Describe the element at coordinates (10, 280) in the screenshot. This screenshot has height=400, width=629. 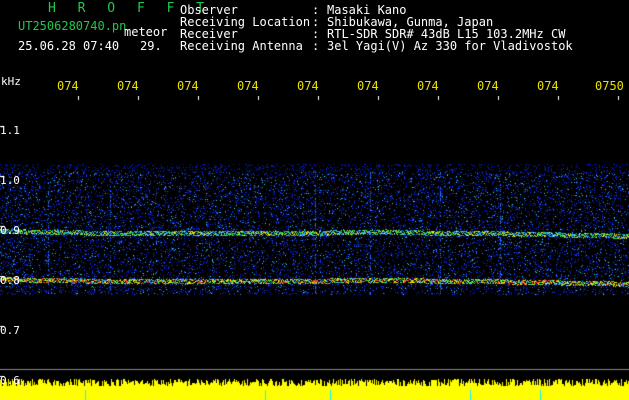
I see `y-tick-label: 0.8` at that location.